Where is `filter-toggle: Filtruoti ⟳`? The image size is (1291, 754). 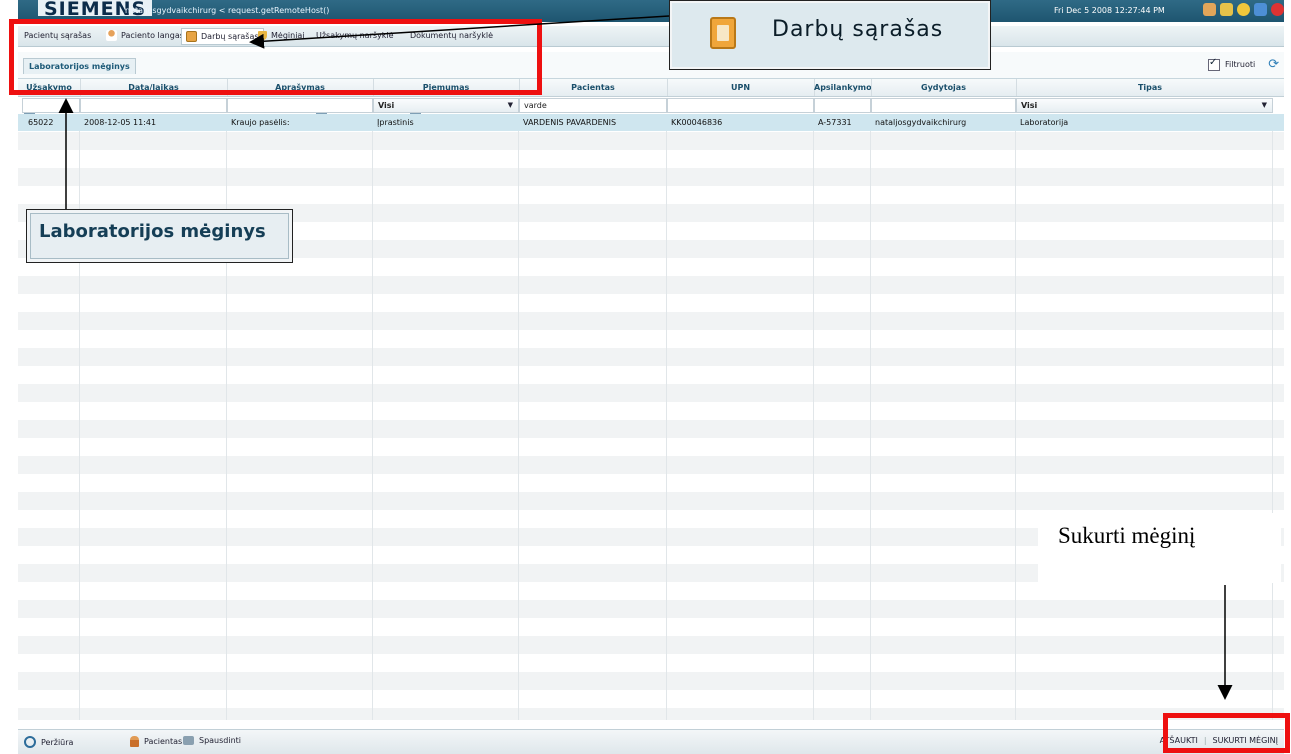
filter-toggle: Filtruoti ⟳ is located at coordinates (1243, 64).